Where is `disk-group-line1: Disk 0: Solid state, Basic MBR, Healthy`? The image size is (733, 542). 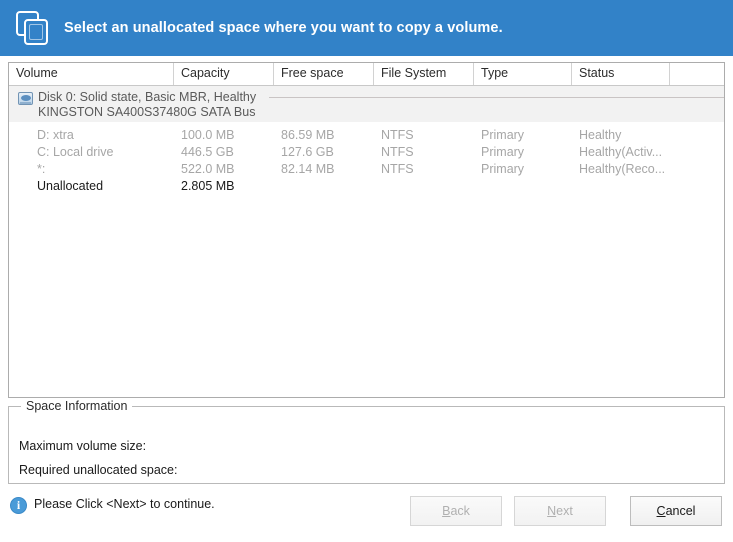
disk-group-line1: Disk 0: Solid state, Basic MBR, Healthy is located at coordinates (147, 97).